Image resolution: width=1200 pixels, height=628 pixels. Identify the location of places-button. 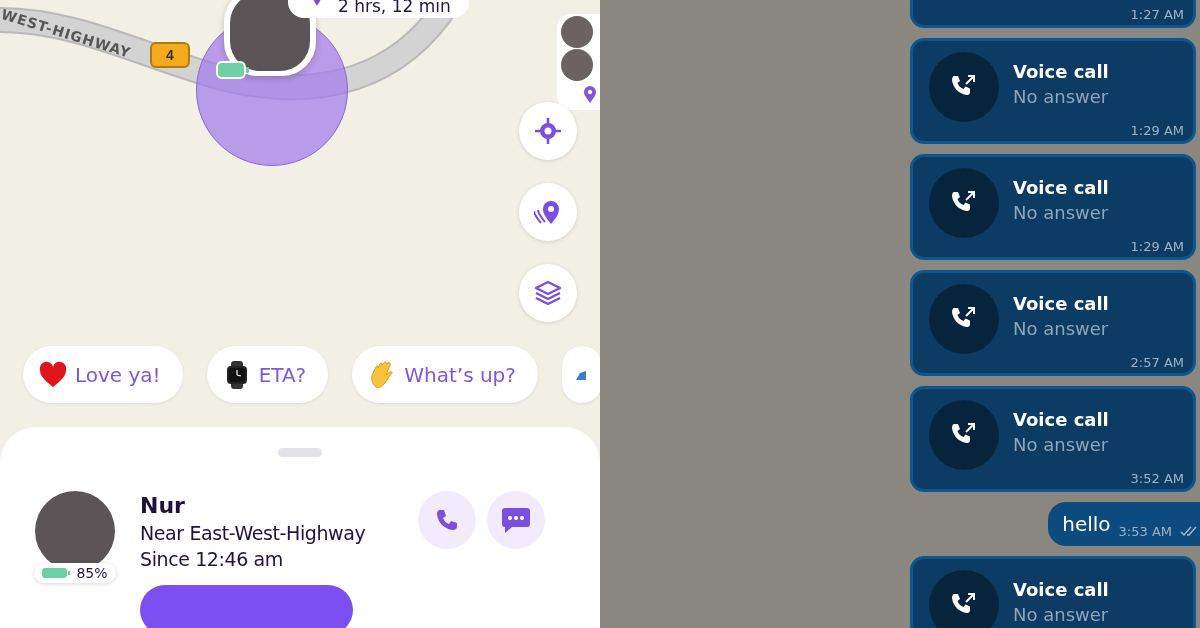
(548, 212).